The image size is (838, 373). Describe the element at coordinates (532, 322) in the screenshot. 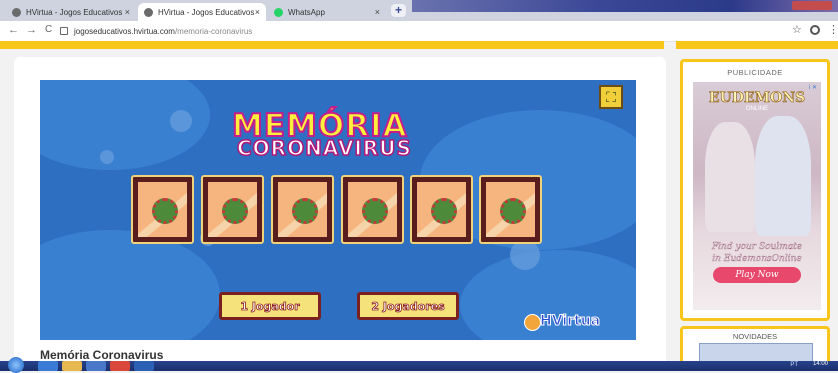

I see `hvirtua-mascot-icon` at that location.